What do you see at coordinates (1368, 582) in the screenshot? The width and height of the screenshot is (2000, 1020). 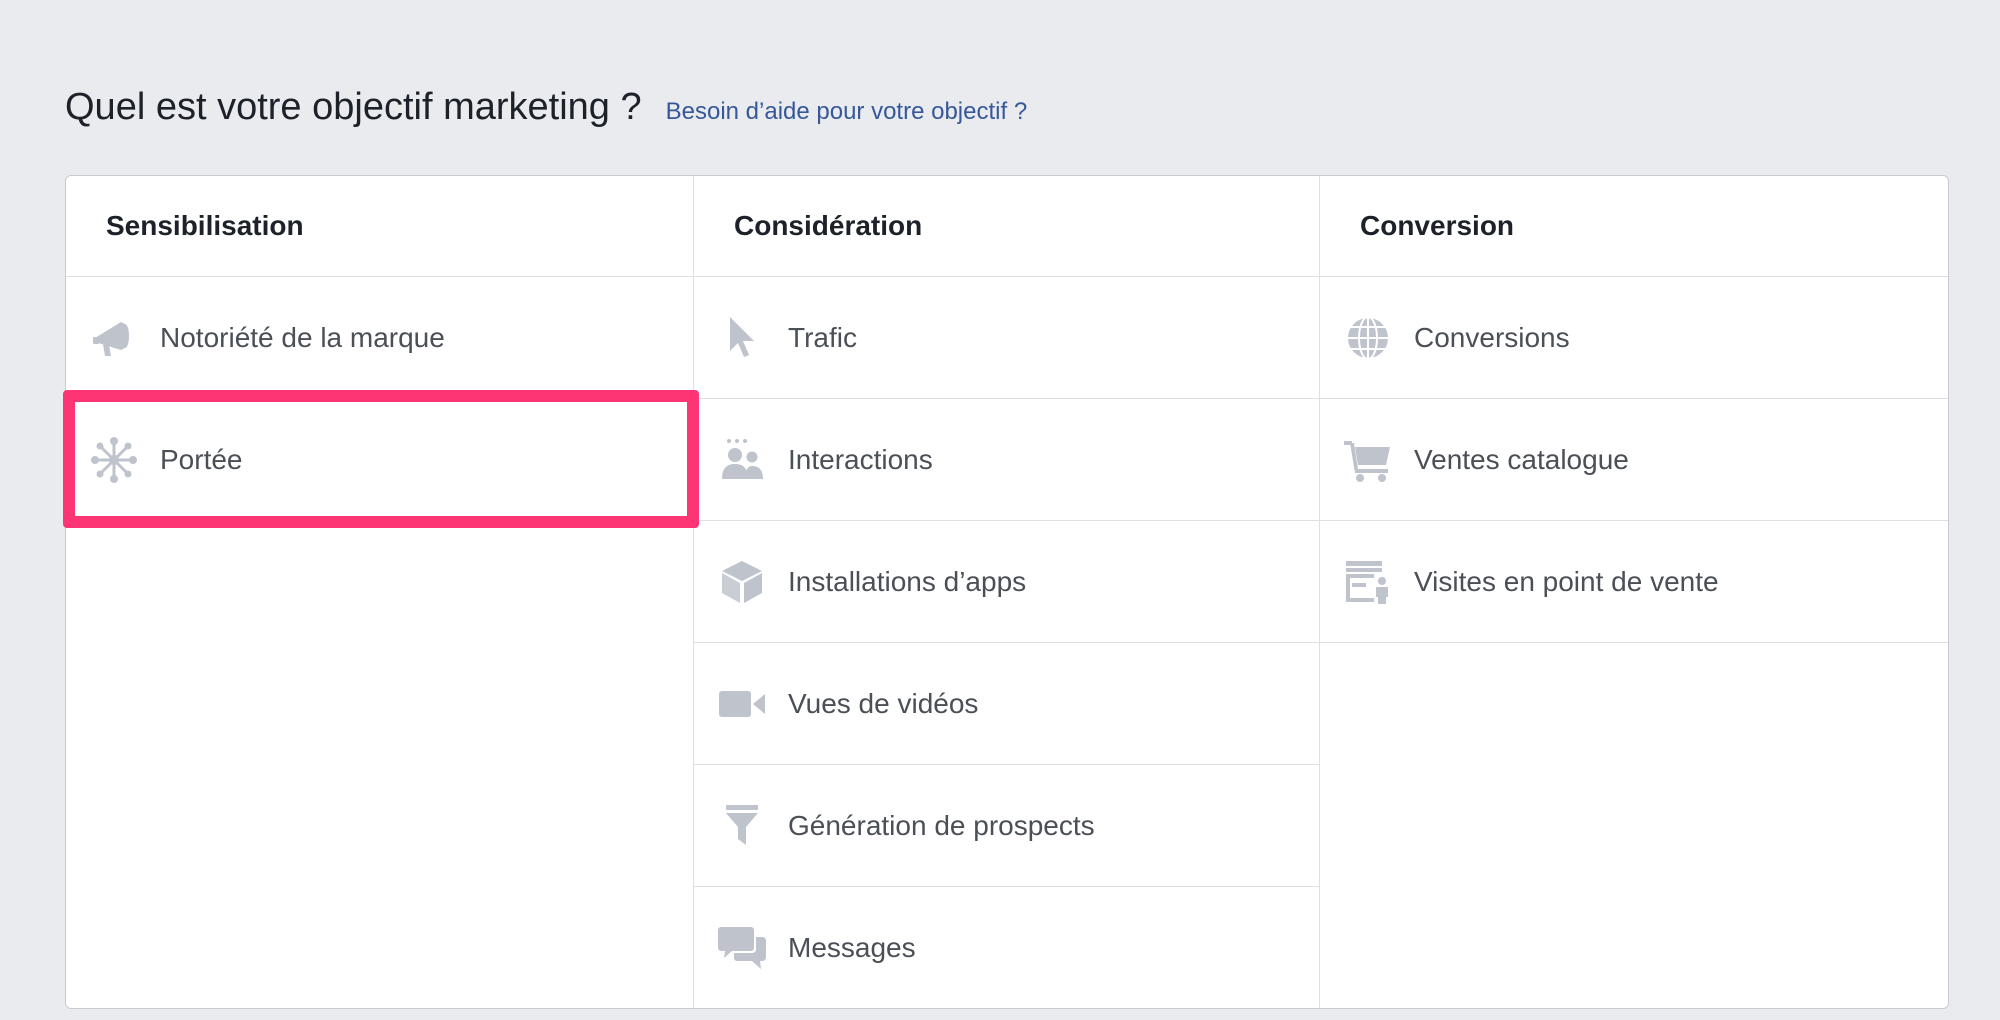 I see `store-icon` at bounding box center [1368, 582].